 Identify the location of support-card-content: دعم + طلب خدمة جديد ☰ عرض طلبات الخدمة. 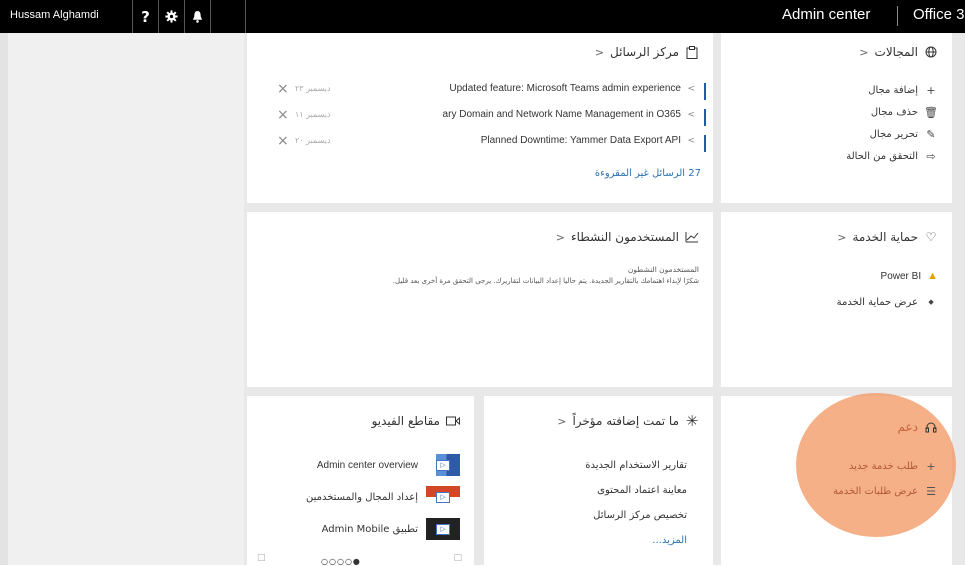
(836, 480).